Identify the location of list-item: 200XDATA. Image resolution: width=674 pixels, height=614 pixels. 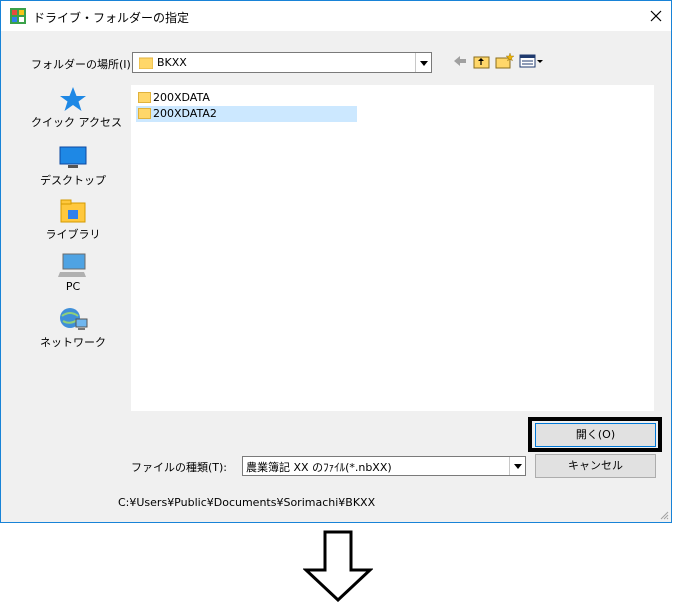
(246, 98).